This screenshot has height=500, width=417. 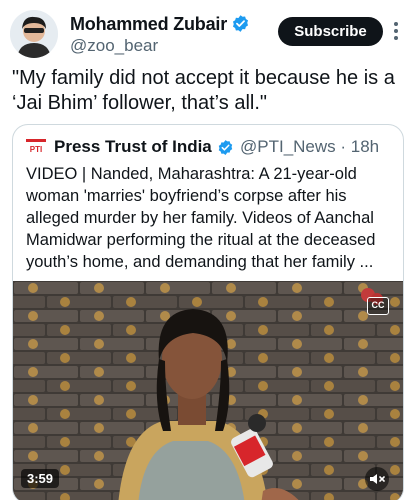 What do you see at coordinates (378, 306) in the screenshot?
I see `closed-captions-button: CC` at bounding box center [378, 306].